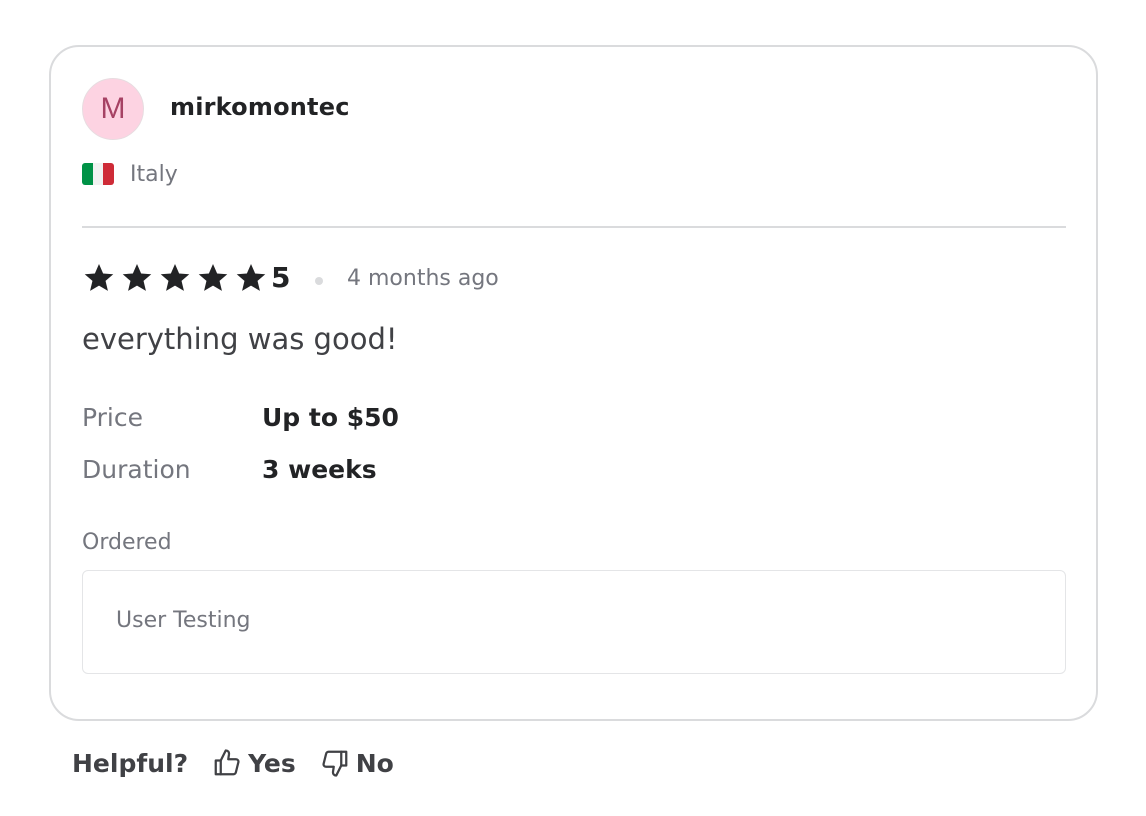  I want to click on helpful-label: Helpful?, so click(130, 763).